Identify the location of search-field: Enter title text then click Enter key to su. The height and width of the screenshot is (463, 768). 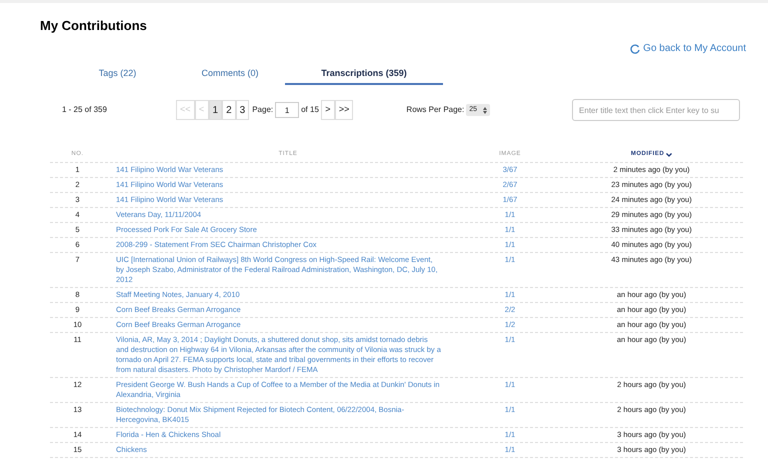
(656, 110).